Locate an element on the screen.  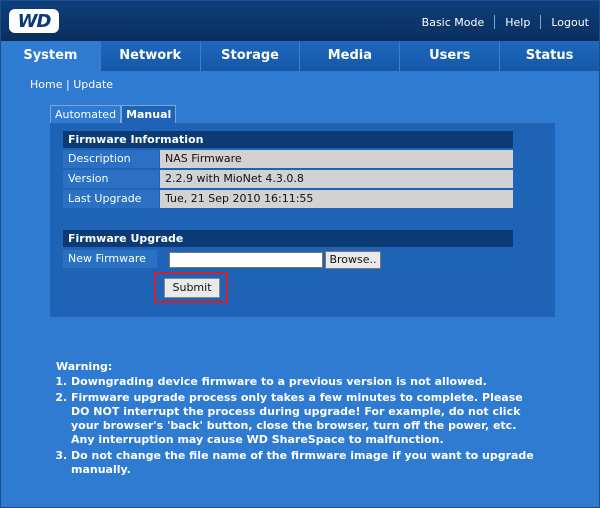
info-row-version: Version 2.2.9 with MioNet 4.3.0.8 is located at coordinates (288, 179).